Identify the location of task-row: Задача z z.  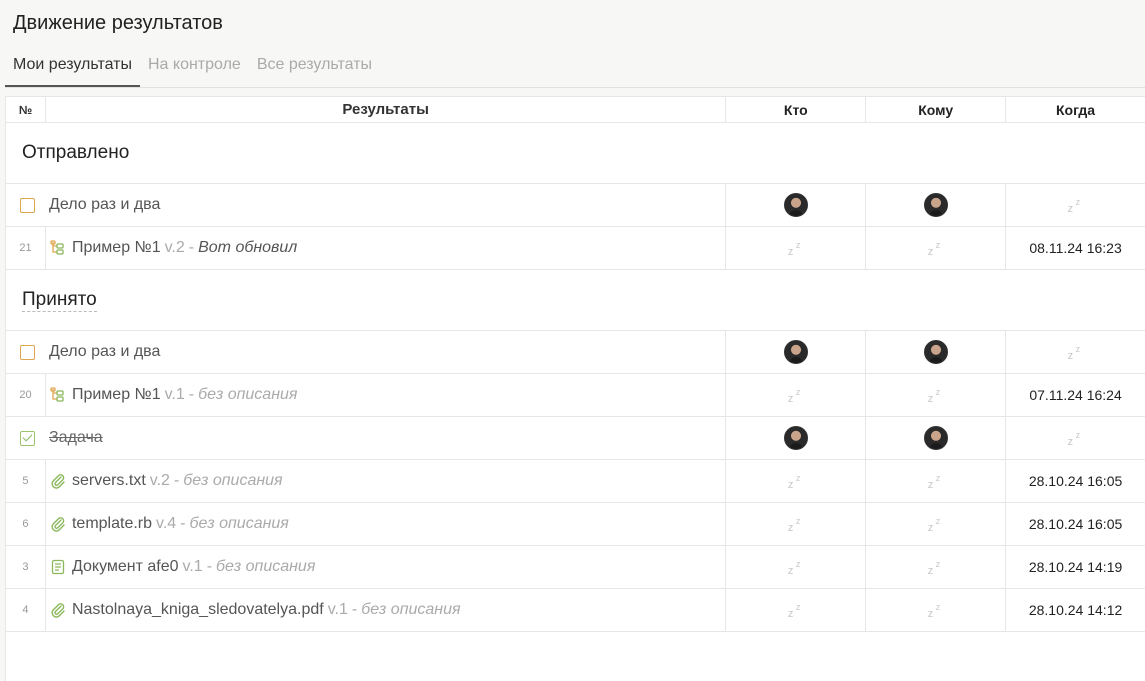
(575, 438).